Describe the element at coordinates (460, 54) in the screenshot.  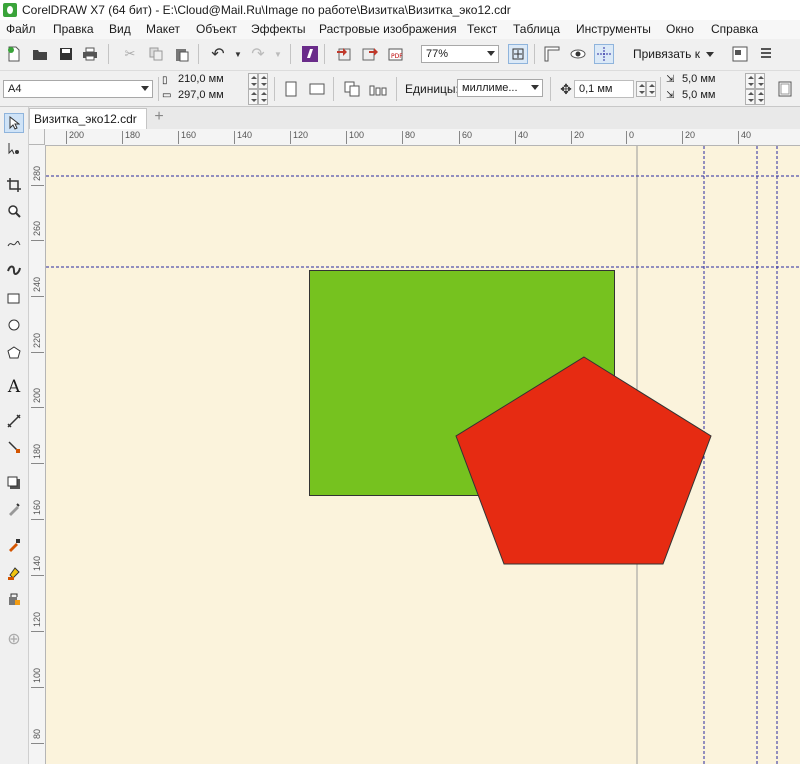
I see `zoom-level-select: 77%` at that location.